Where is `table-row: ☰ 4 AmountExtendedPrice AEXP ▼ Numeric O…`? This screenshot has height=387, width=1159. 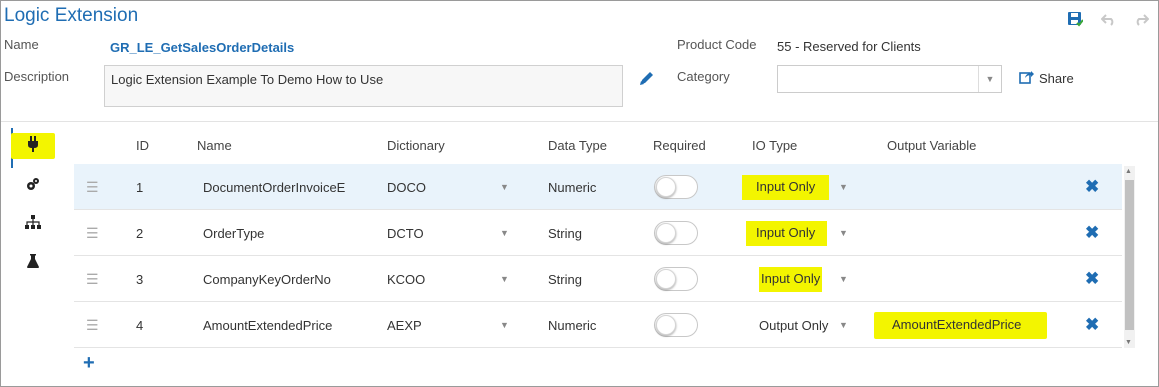 table-row: ☰ 4 AmountExtendedPrice AEXP ▼ Numeric O… is located at coordinates (598, 325).